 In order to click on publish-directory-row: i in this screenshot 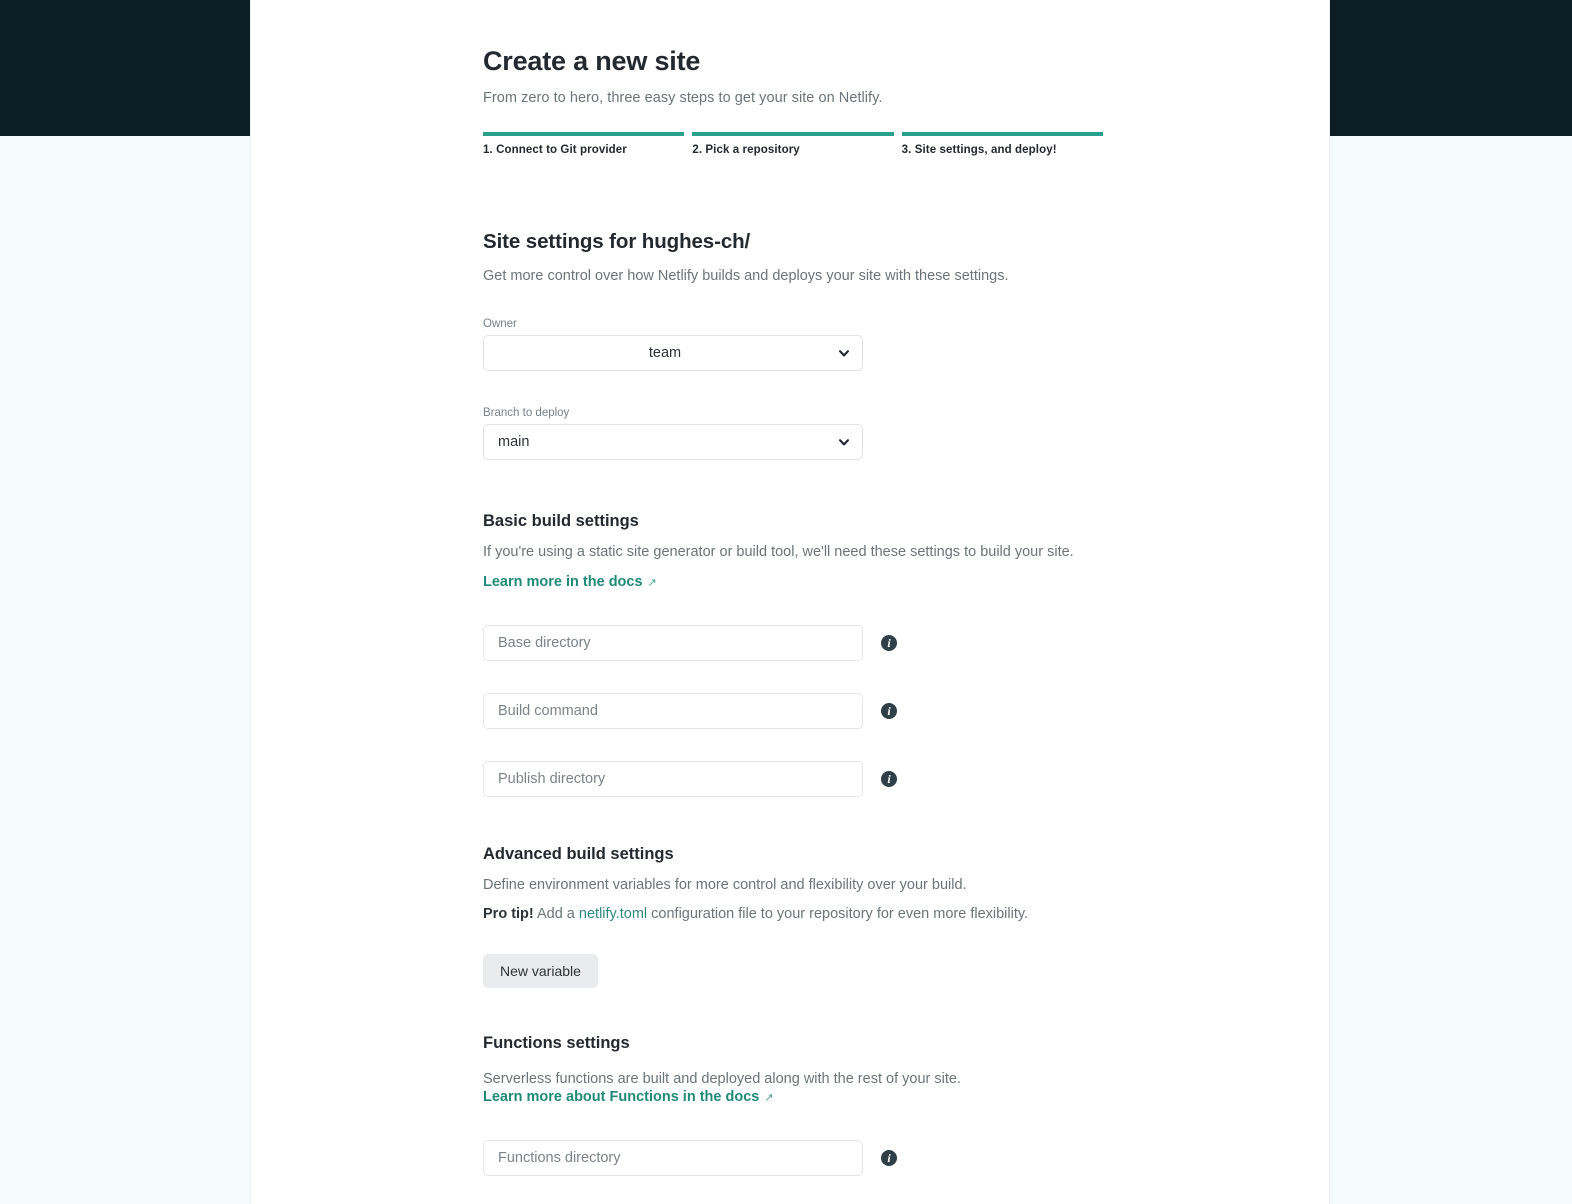, I will do `click(793, 779)`.